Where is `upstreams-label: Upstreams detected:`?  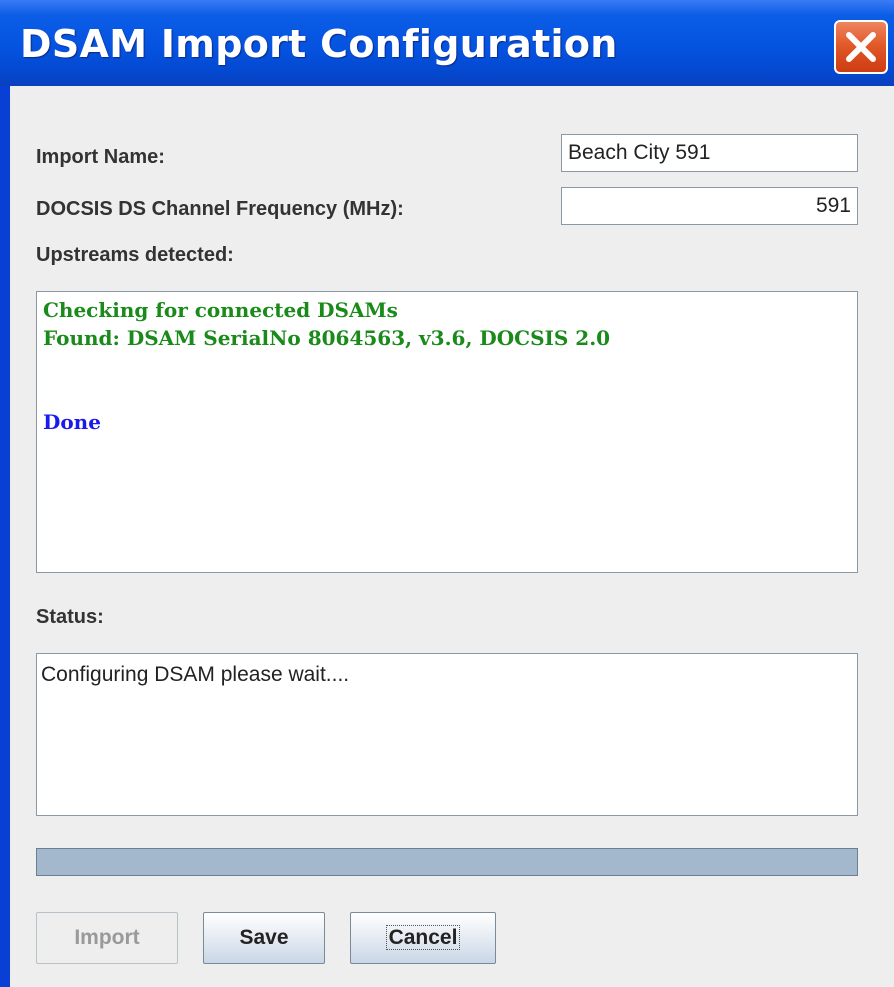 upstreams-label: Upstreams detected: is located at coordinates (135, 255).